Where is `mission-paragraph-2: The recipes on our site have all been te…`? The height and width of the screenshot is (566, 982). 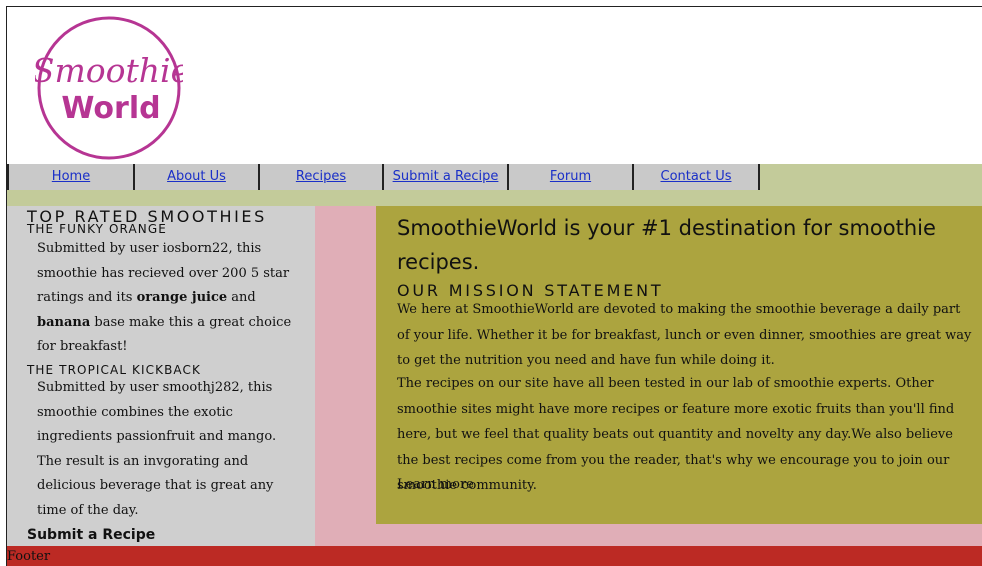
mission-paragraph-2: The recipes on our site have all been te… is located at coordinates (676, 434).